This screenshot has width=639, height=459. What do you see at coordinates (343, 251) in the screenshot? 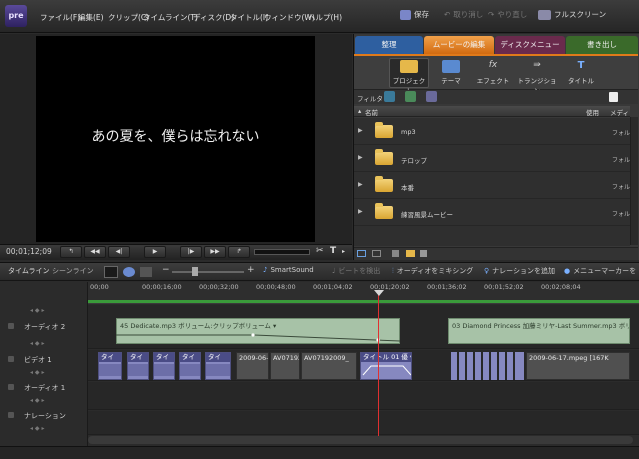
I see `more-icon: ▸` at bounding box center [343, 251].